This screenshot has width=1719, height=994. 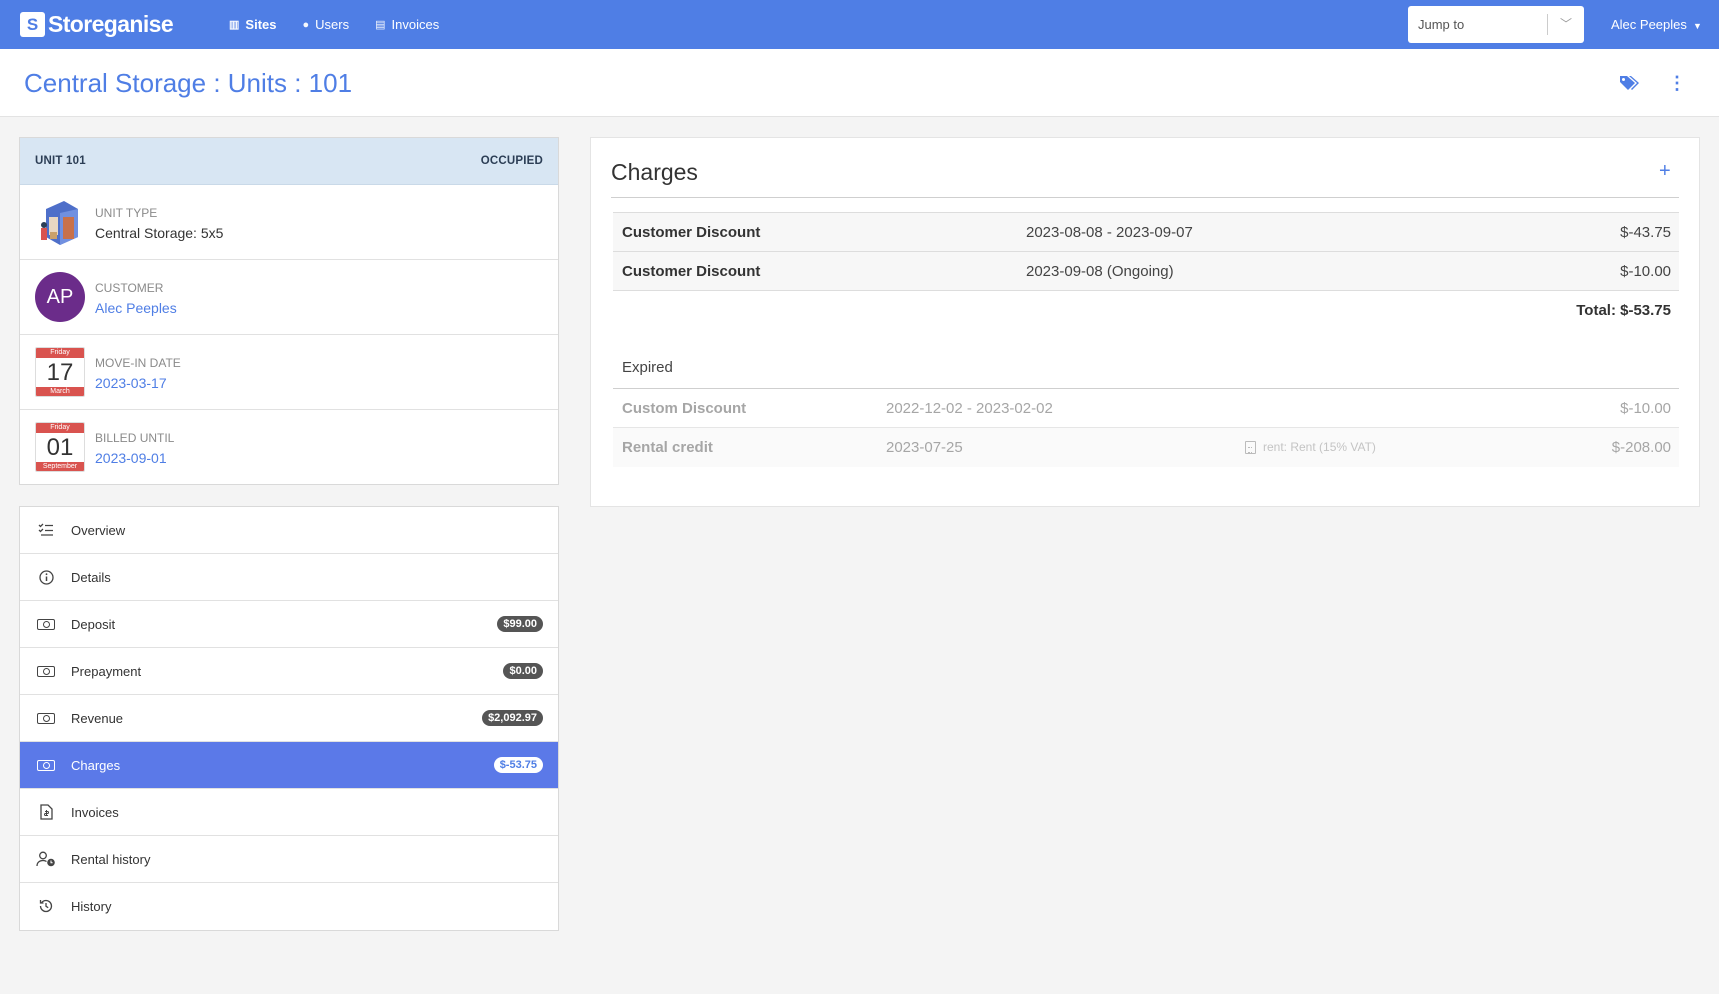 I want to click on customer-link: Alec Peeples, so click(x=136, y=308).